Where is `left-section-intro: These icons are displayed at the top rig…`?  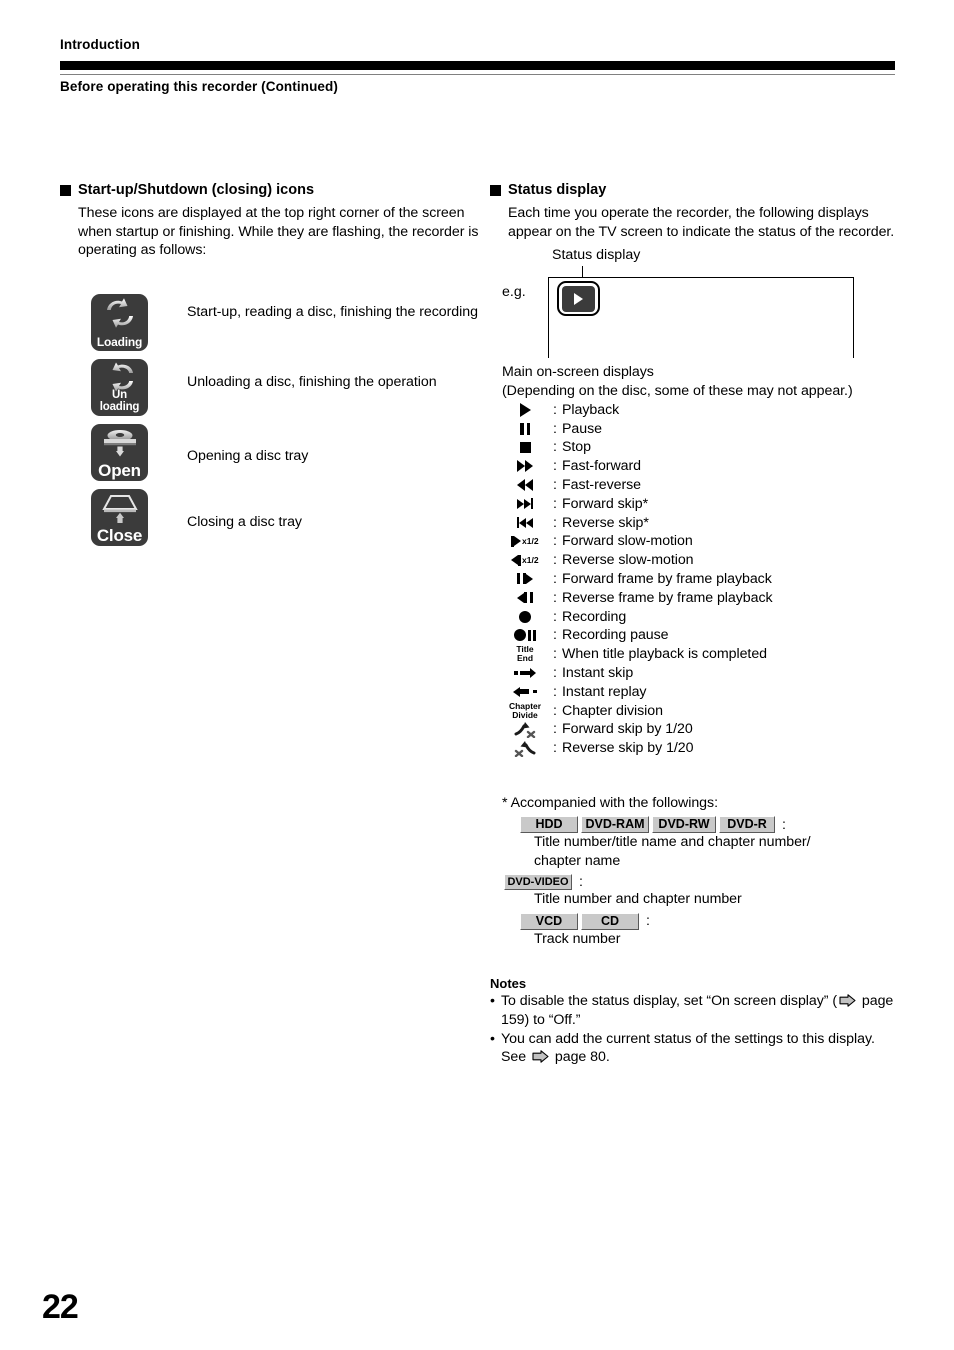 left-section-intro: These icons are displayed at the top rig… is located at coordinates (278, 232).